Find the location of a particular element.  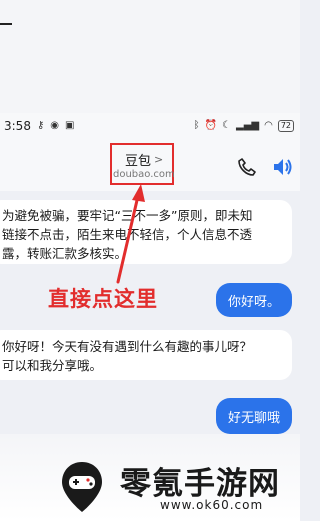

speaker-icon is located at coordinates (282, 167).